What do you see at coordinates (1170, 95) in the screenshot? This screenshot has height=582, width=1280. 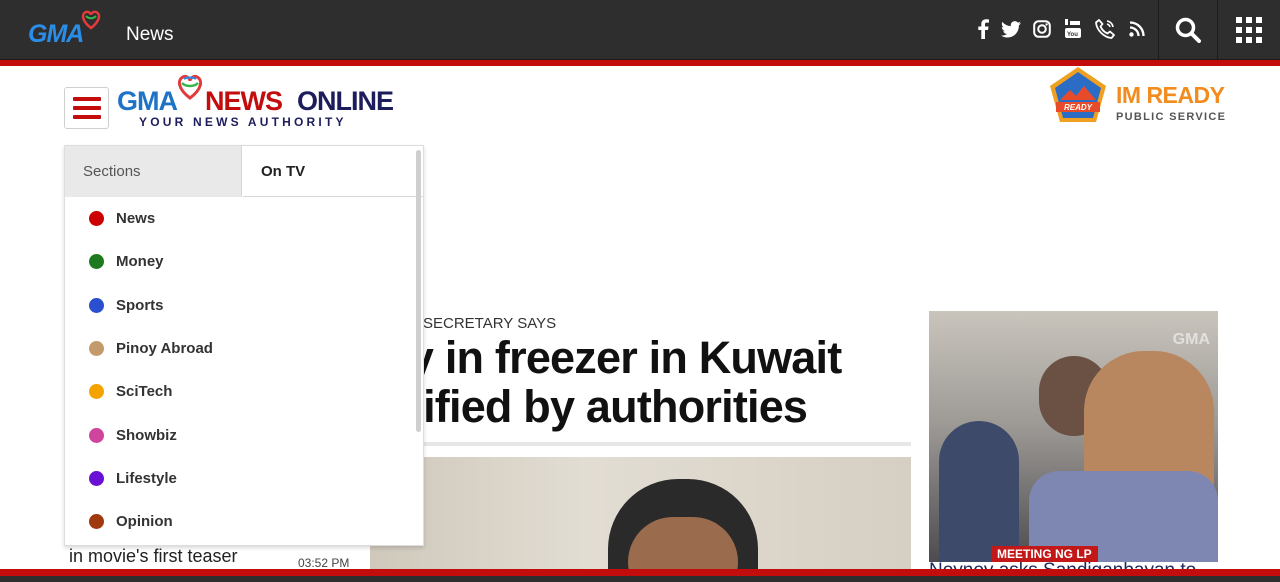 I see `im-ready-title: IM READY` at bounding box center [1170, 95].